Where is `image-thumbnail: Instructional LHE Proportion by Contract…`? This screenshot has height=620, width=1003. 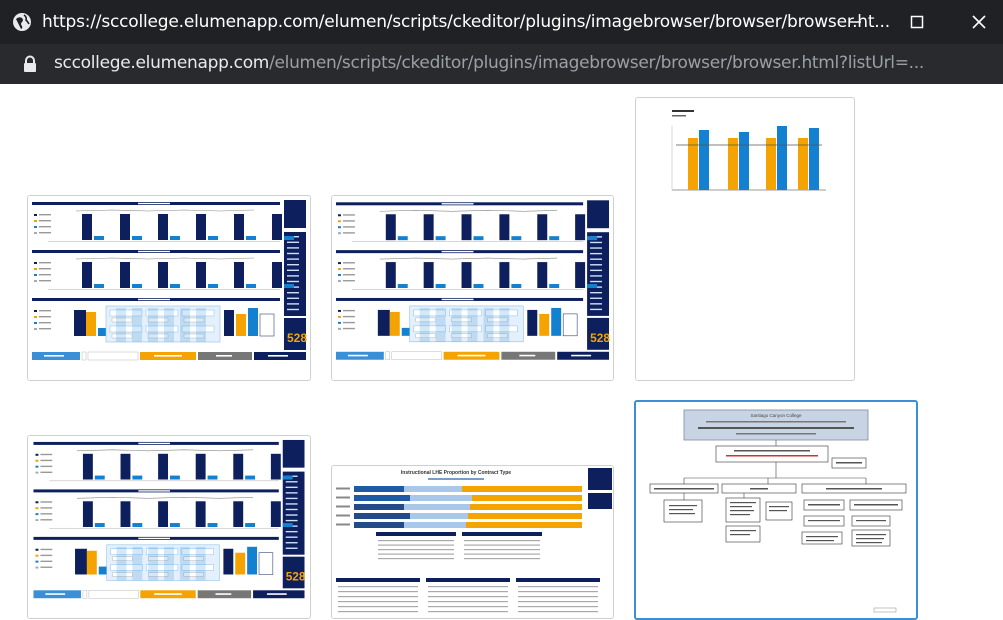 image-thumbnail: Instructional LHE Proportion by Contract… is located at coordinates (472, 542).